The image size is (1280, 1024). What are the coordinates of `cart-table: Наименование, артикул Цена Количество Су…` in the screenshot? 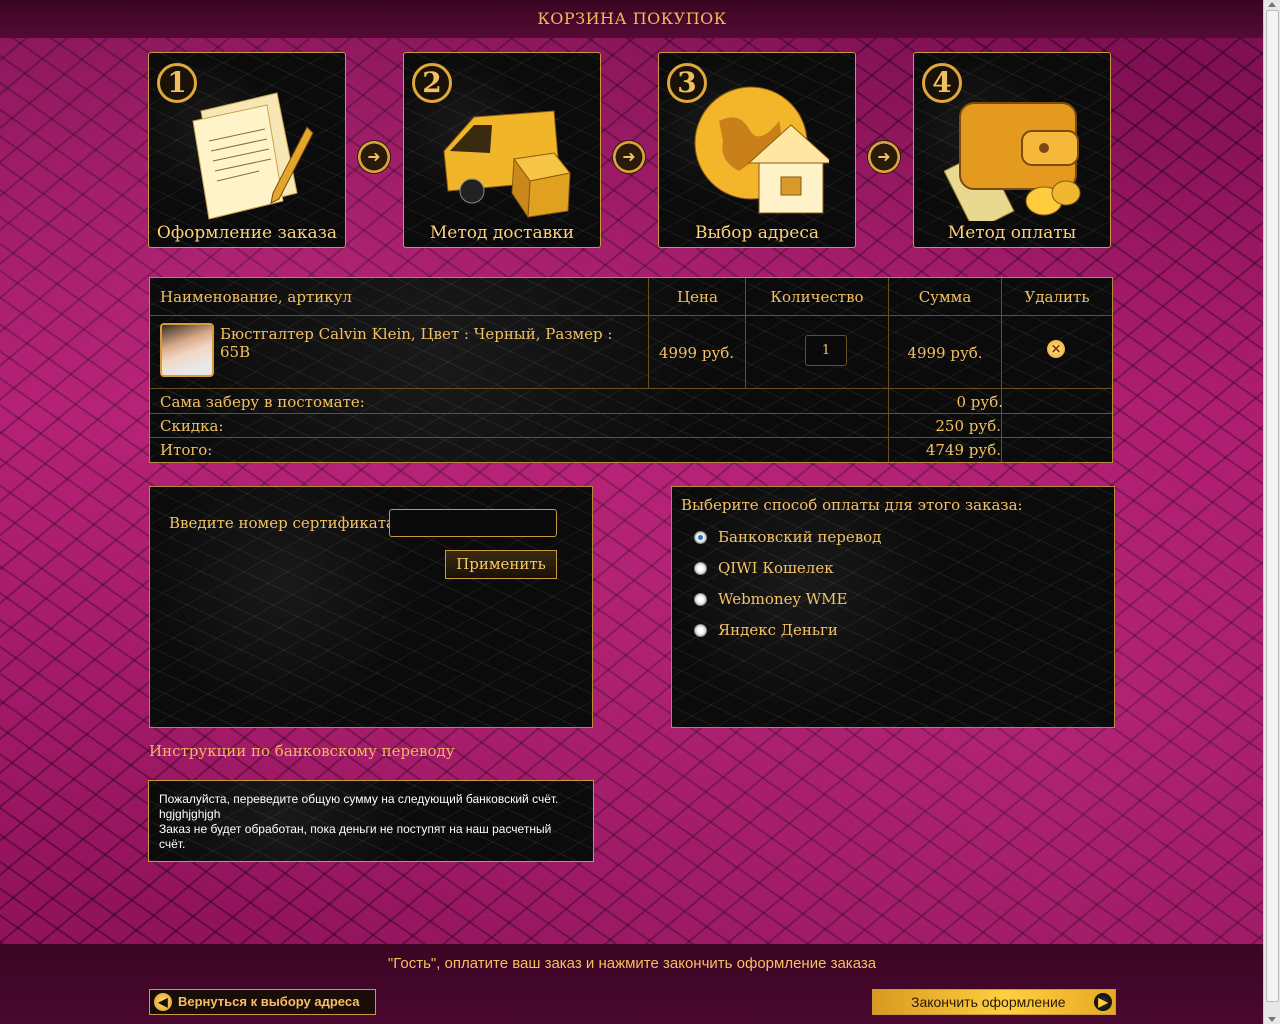 It's located at (631, 370).